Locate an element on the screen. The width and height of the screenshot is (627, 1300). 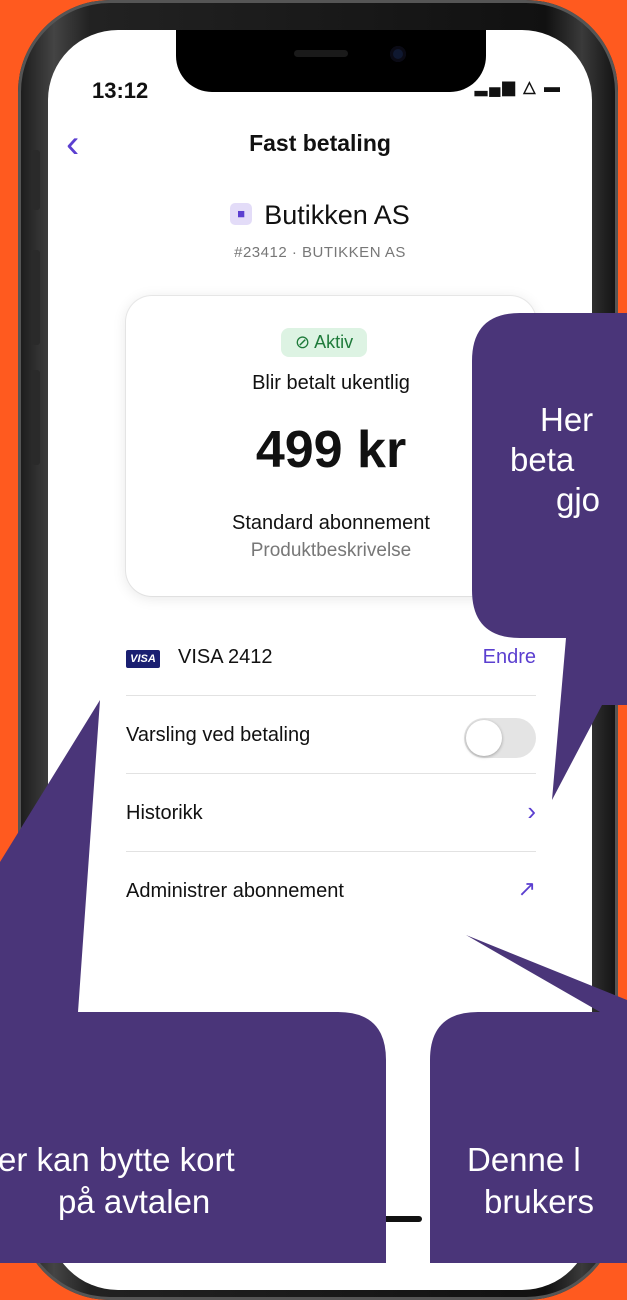
payment-frequency: Blir betalt ukentlig is located at coordinates (331, 383).